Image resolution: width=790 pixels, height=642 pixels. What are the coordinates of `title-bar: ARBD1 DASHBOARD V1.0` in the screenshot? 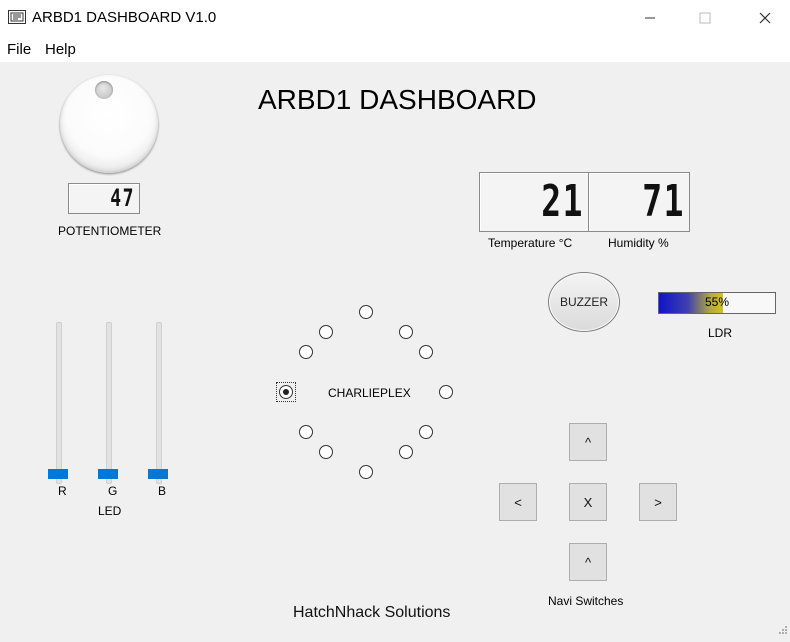 It's located at (395, 18).